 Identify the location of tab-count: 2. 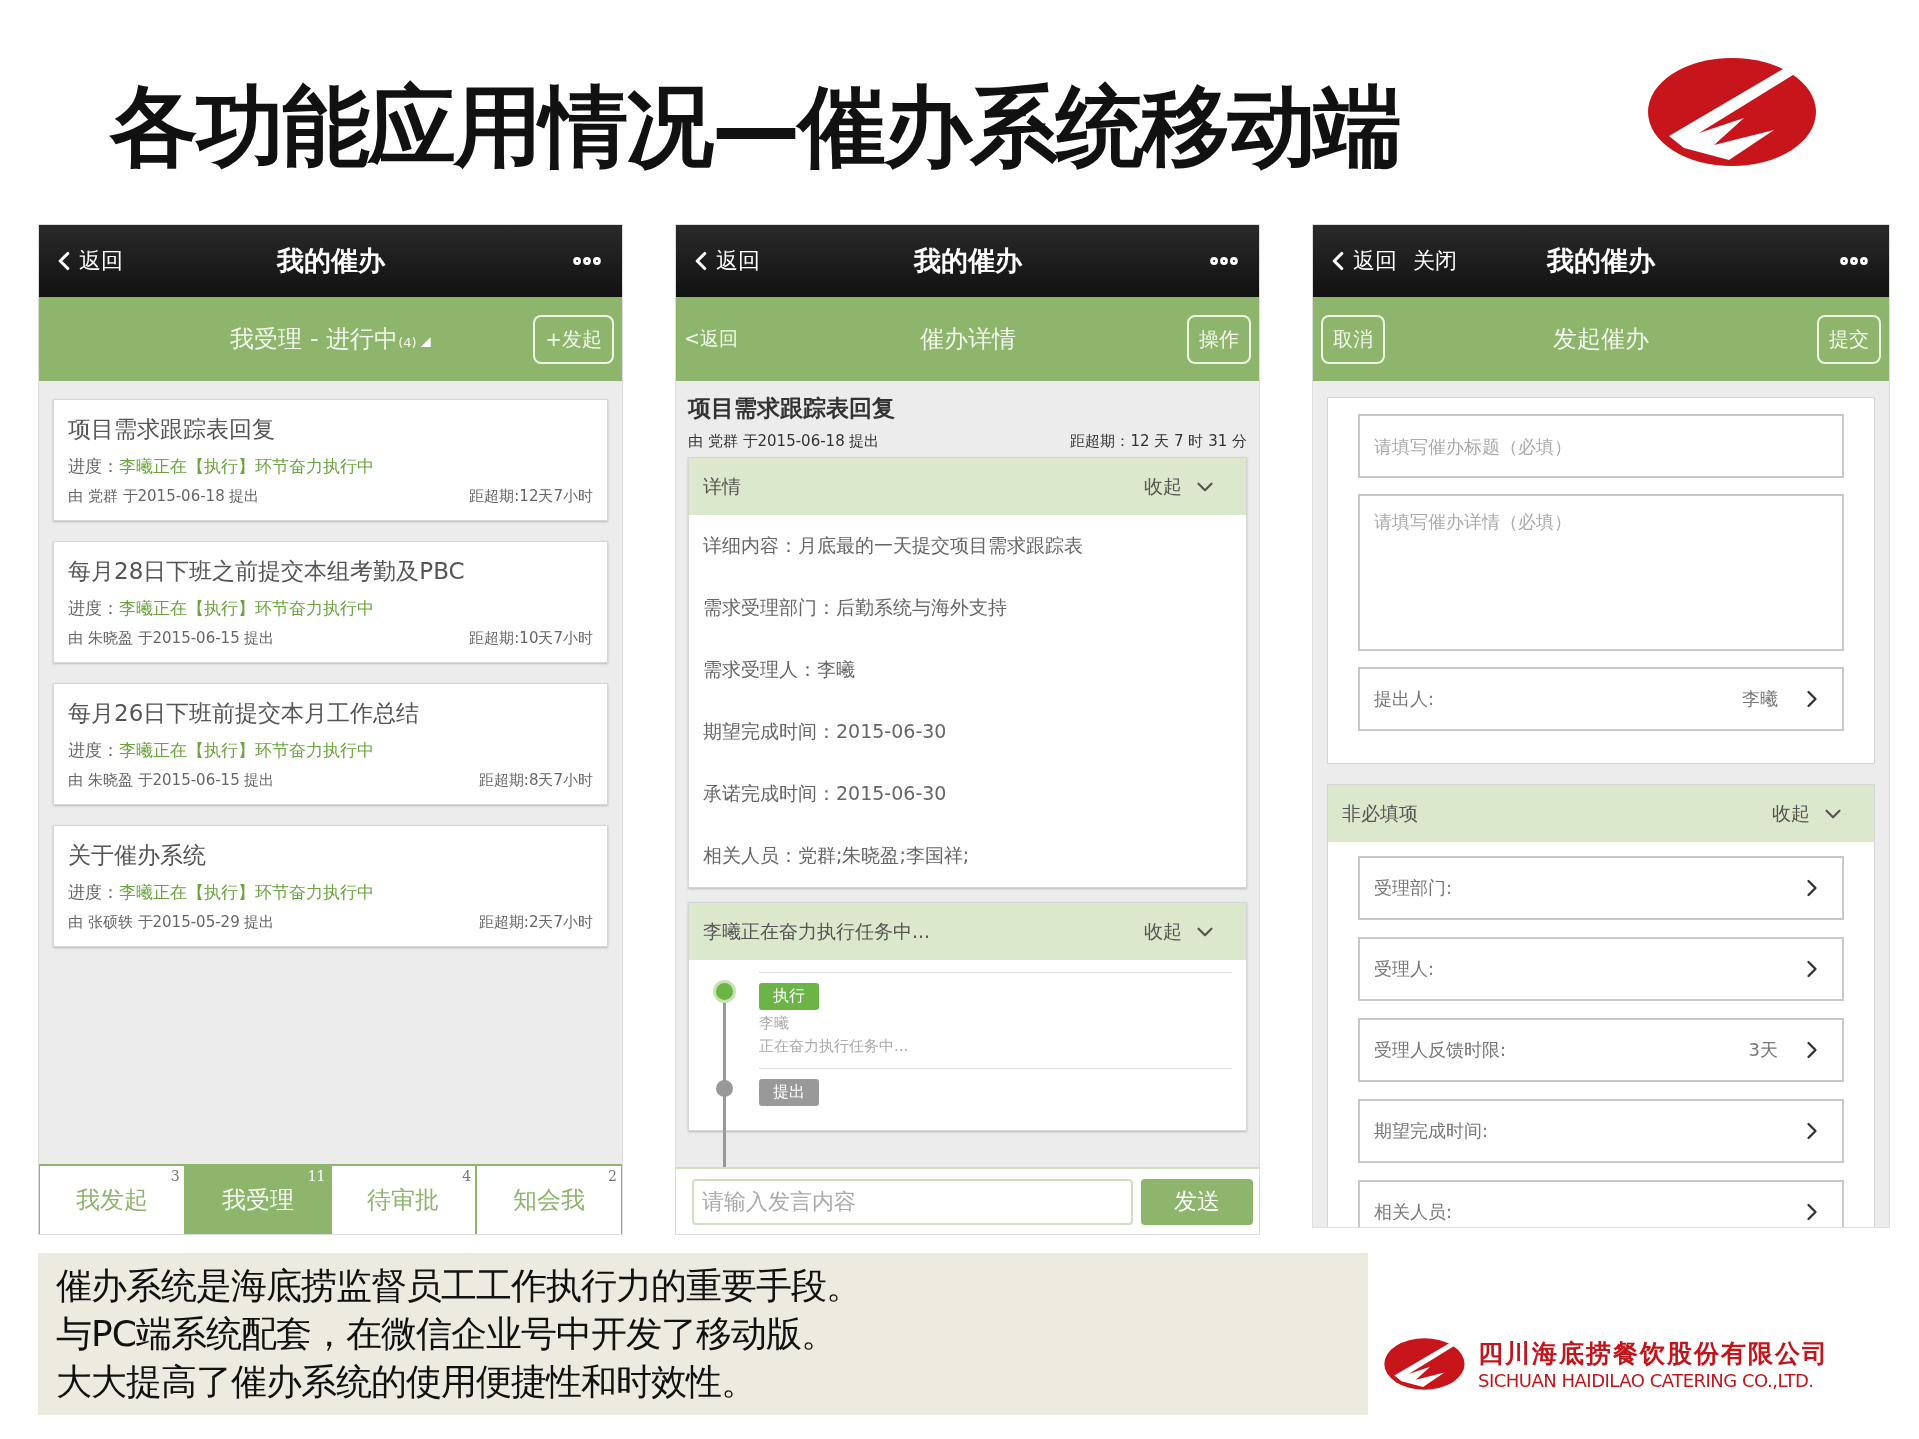
(612, 1176).